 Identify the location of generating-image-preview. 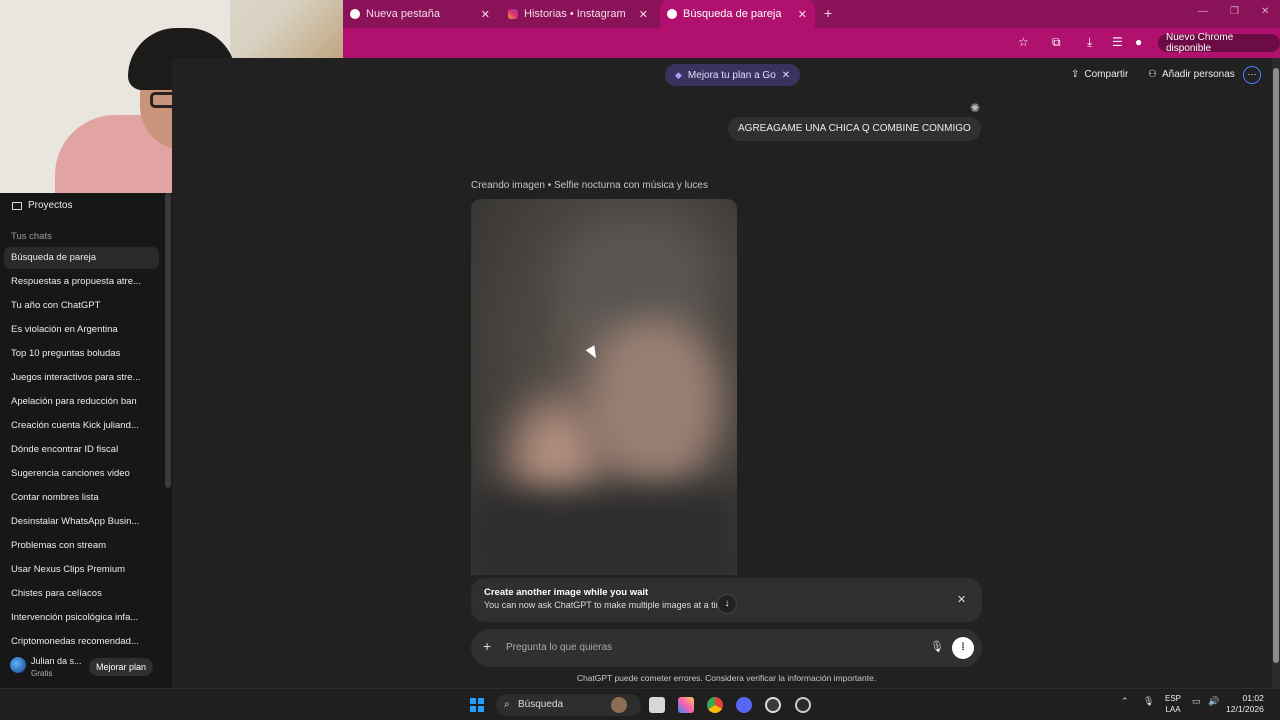
(604, 387).